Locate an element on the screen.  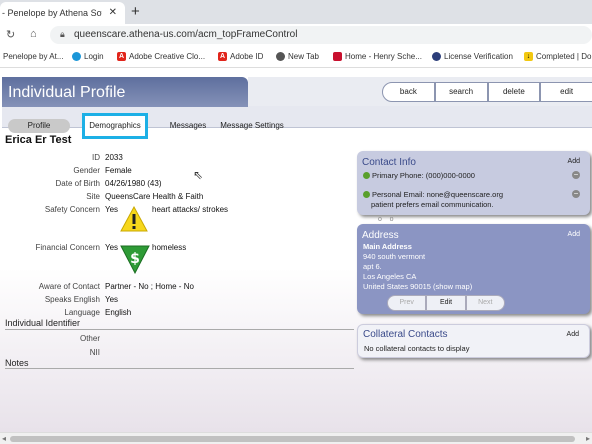
language-value: English is located at coordinates (118, 312).